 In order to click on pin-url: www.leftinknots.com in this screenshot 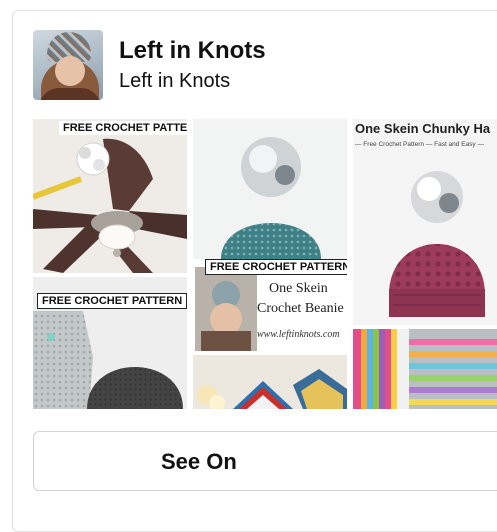, I will do `click(298, 334)`.